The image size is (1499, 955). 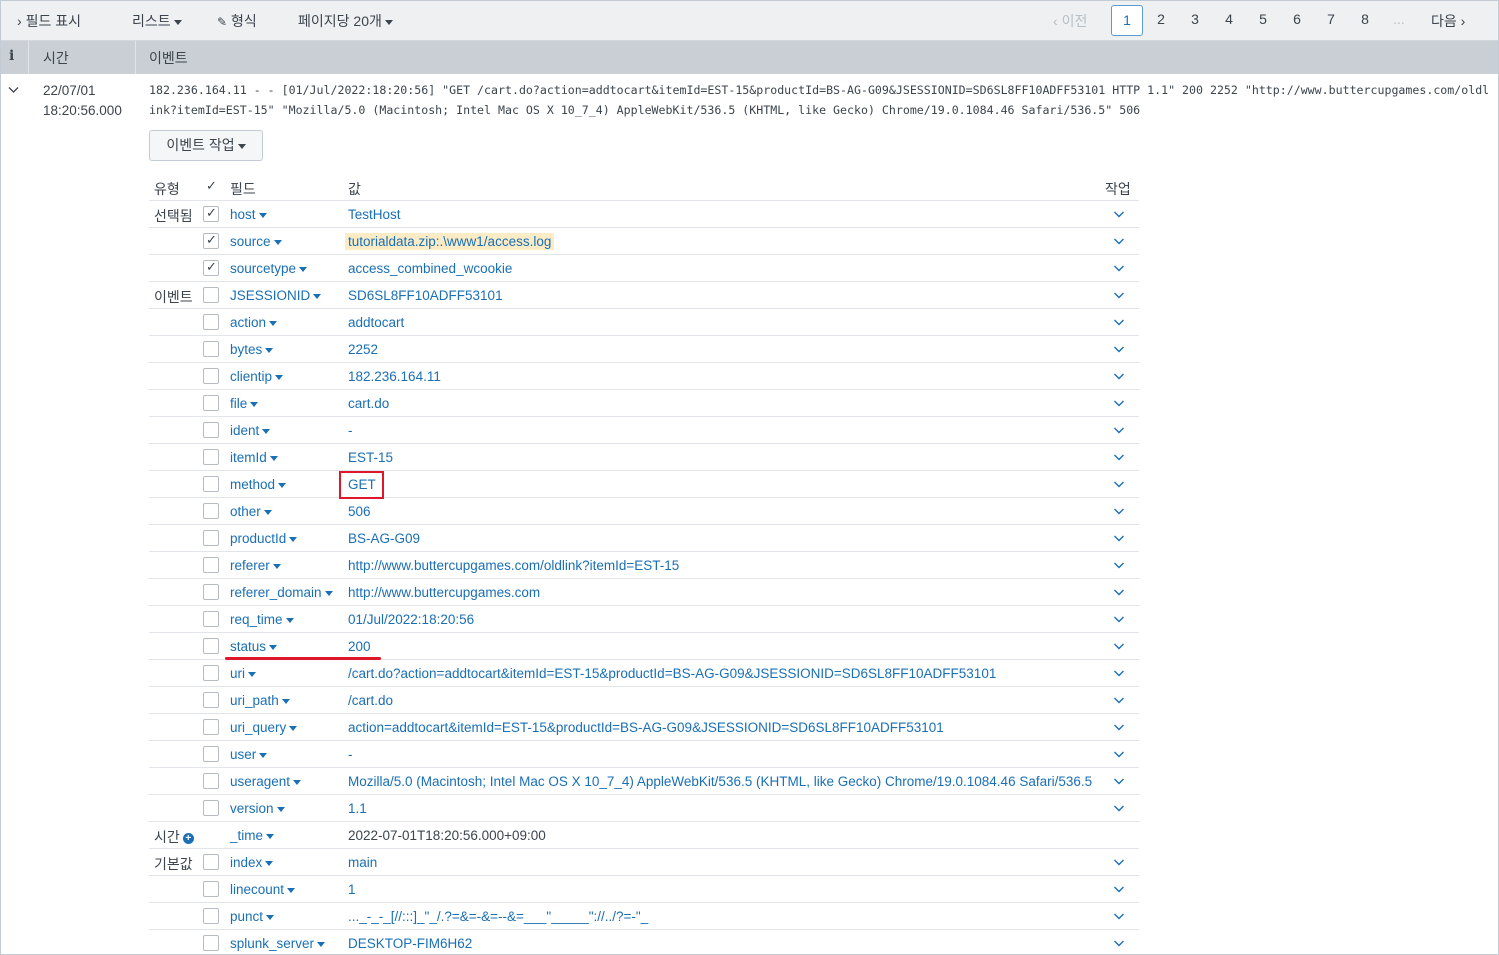 I want to click on field-value: tutorialdata.zip:.\www1/access.log, so click(x=450, y=241).